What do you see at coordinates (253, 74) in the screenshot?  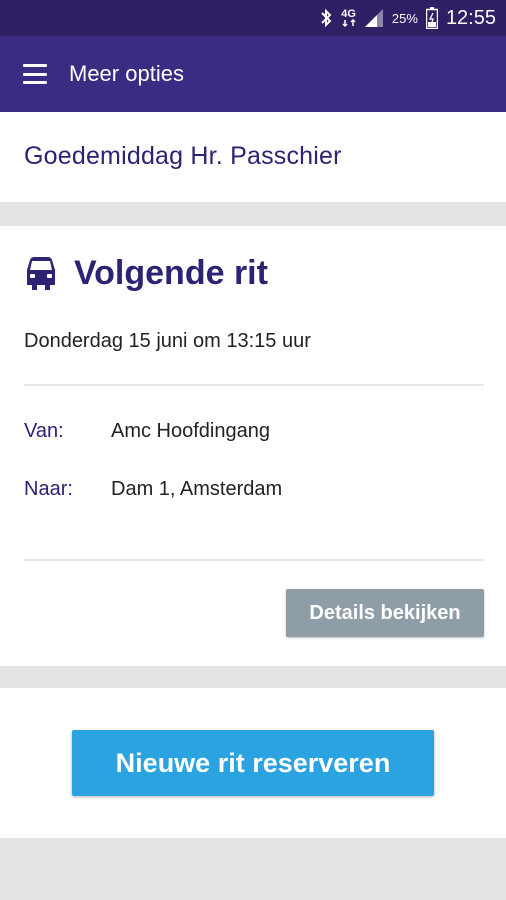 I see `app-bar: Meer opties` at bounding box center [253, 74].